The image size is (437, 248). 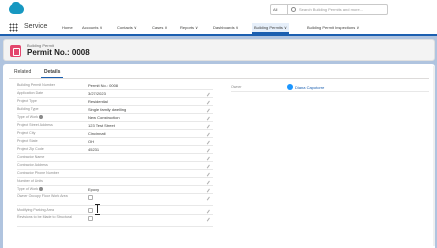 What do you see at coordinates (42, 196) in the screenshot?
I see `field-label: Owner Occupy Floor Work Area` at bounding box center [42, 196].